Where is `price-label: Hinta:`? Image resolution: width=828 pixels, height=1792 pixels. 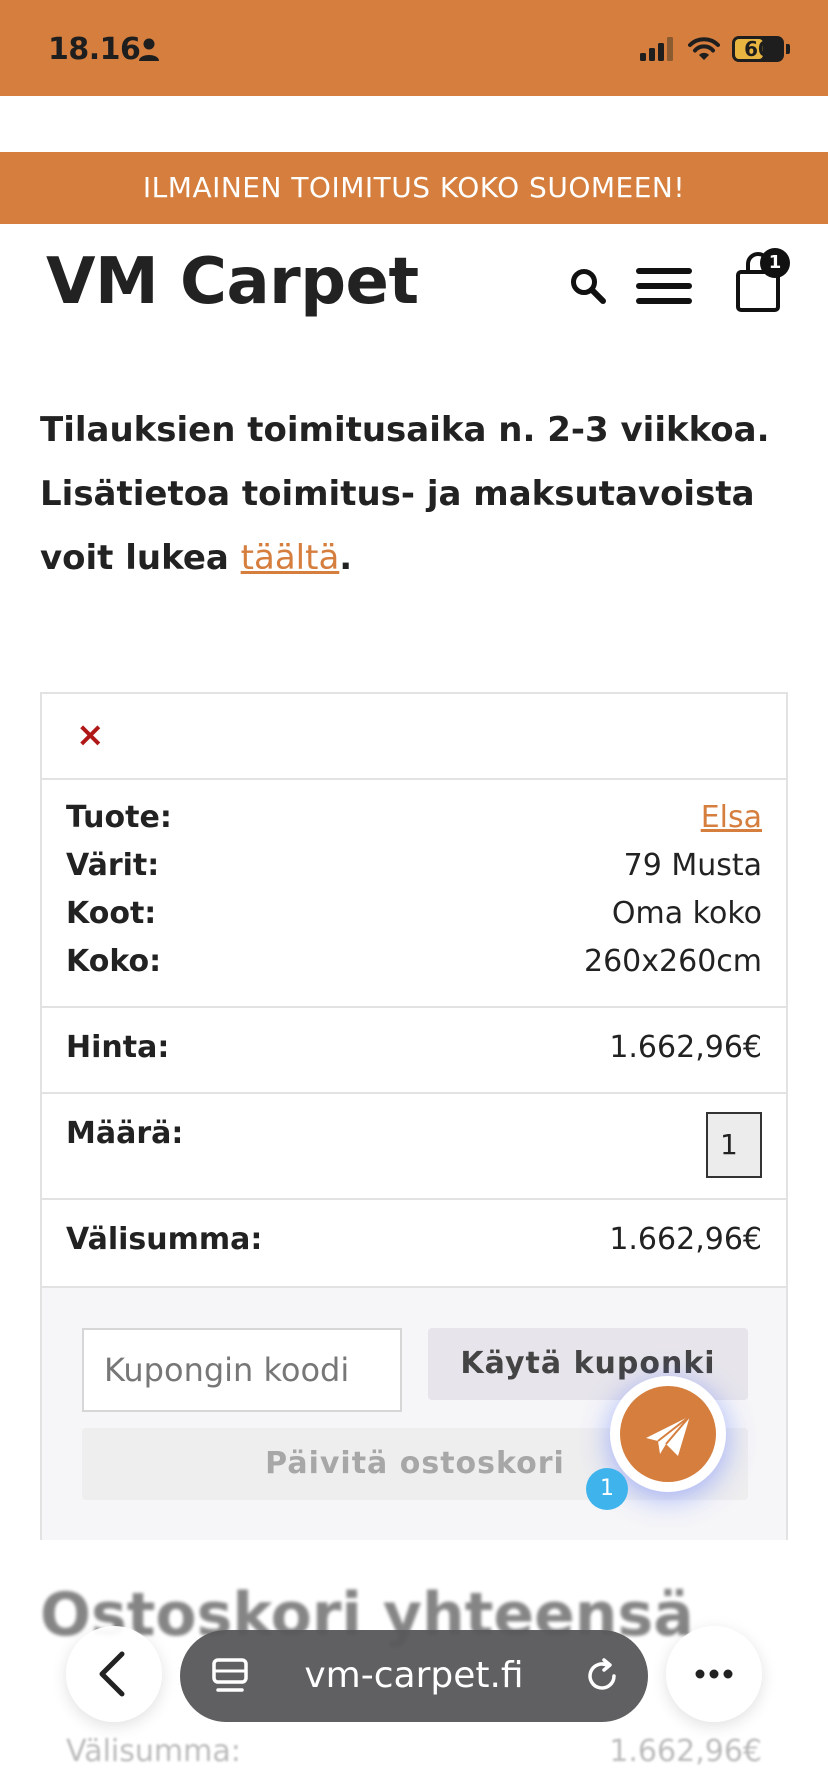
price-label: Hinta: is located at coordinates (118, 1047).